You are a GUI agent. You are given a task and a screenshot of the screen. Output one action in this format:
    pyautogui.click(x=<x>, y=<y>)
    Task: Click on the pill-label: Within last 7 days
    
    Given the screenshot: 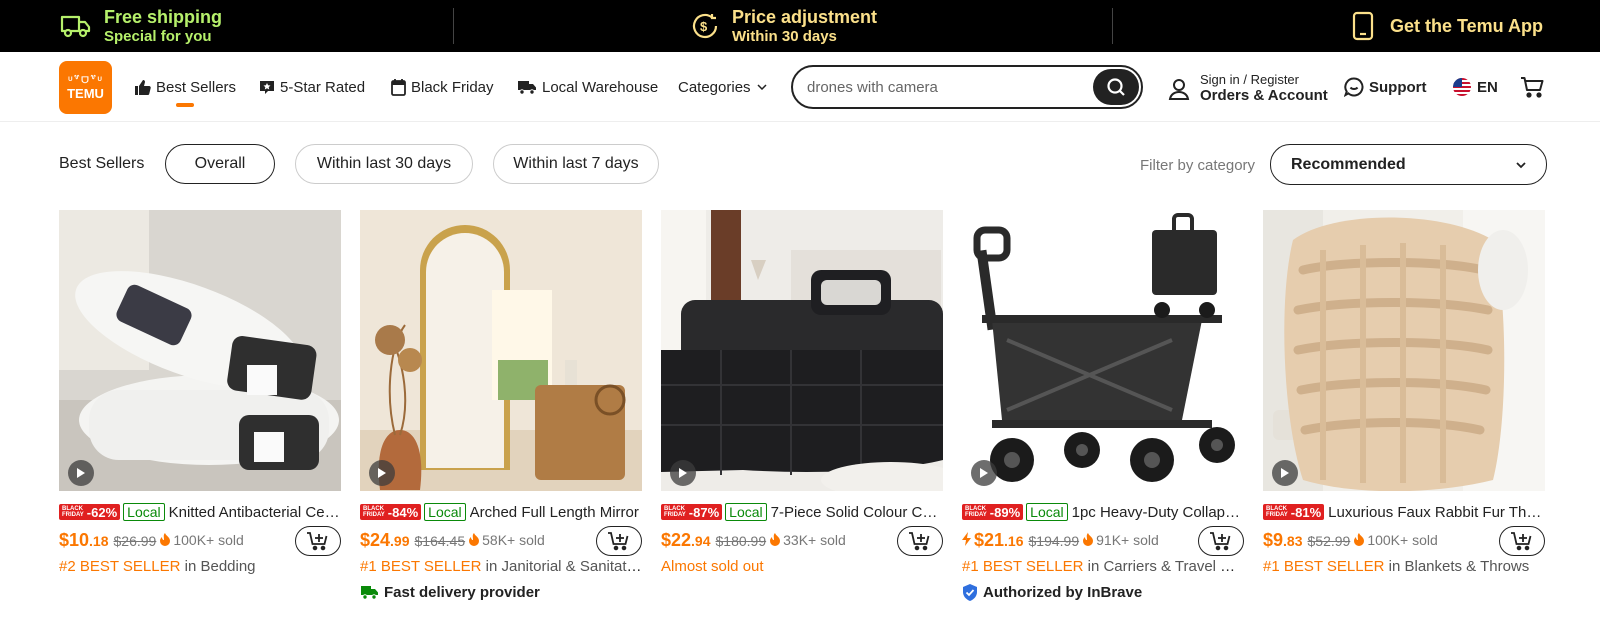 What is the action you would take?
    pyautogui.click(x=576, y=163)
    